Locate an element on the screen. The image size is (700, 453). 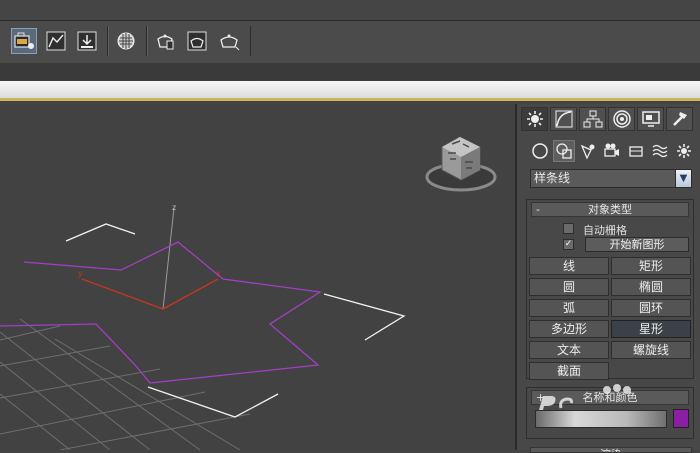
axis-label-y: y is located at coordinates (80, 273).